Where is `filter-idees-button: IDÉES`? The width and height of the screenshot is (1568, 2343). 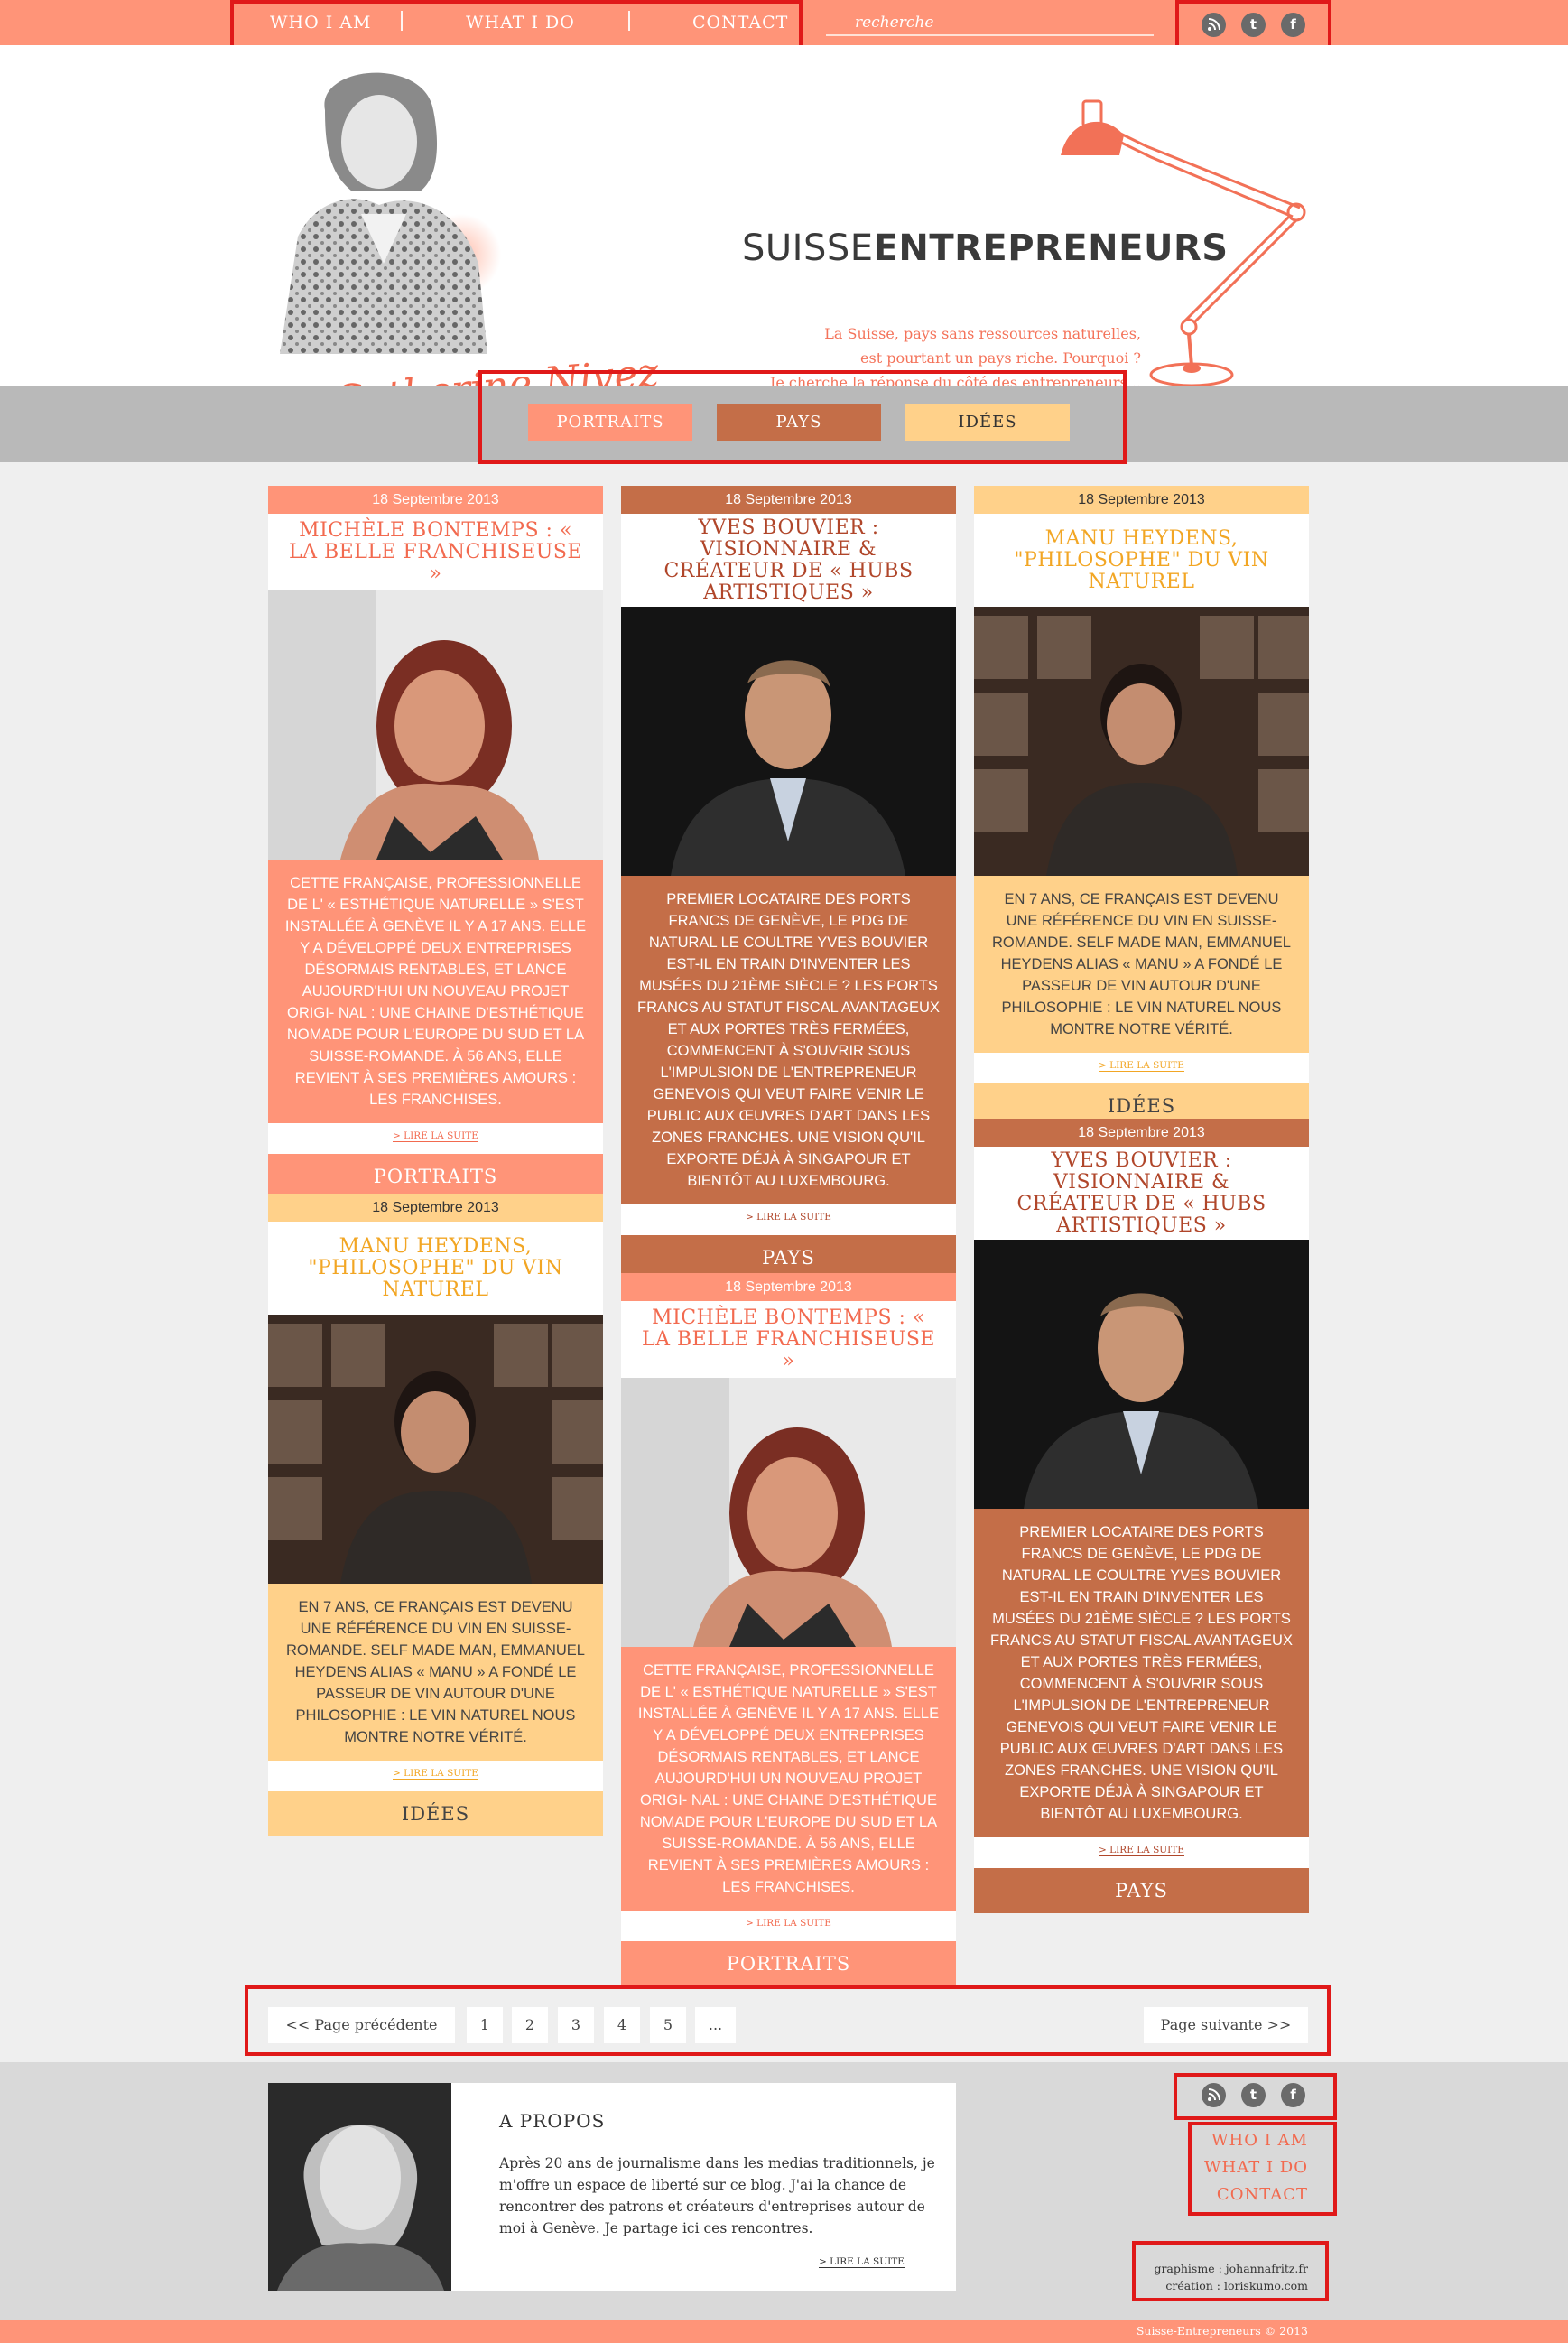
filter-idees-button: IDÉES is located at coordinates (987, 422).